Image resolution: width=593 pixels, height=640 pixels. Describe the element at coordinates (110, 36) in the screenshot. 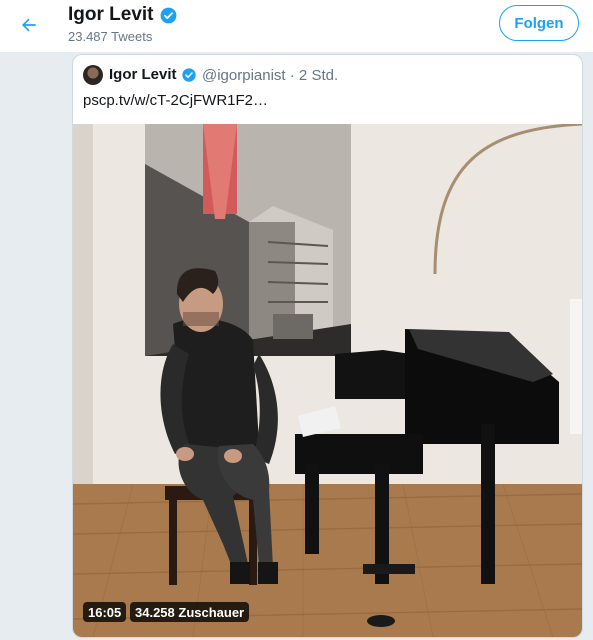

I see `tweet-count: 23.487 Tweets` at that location.